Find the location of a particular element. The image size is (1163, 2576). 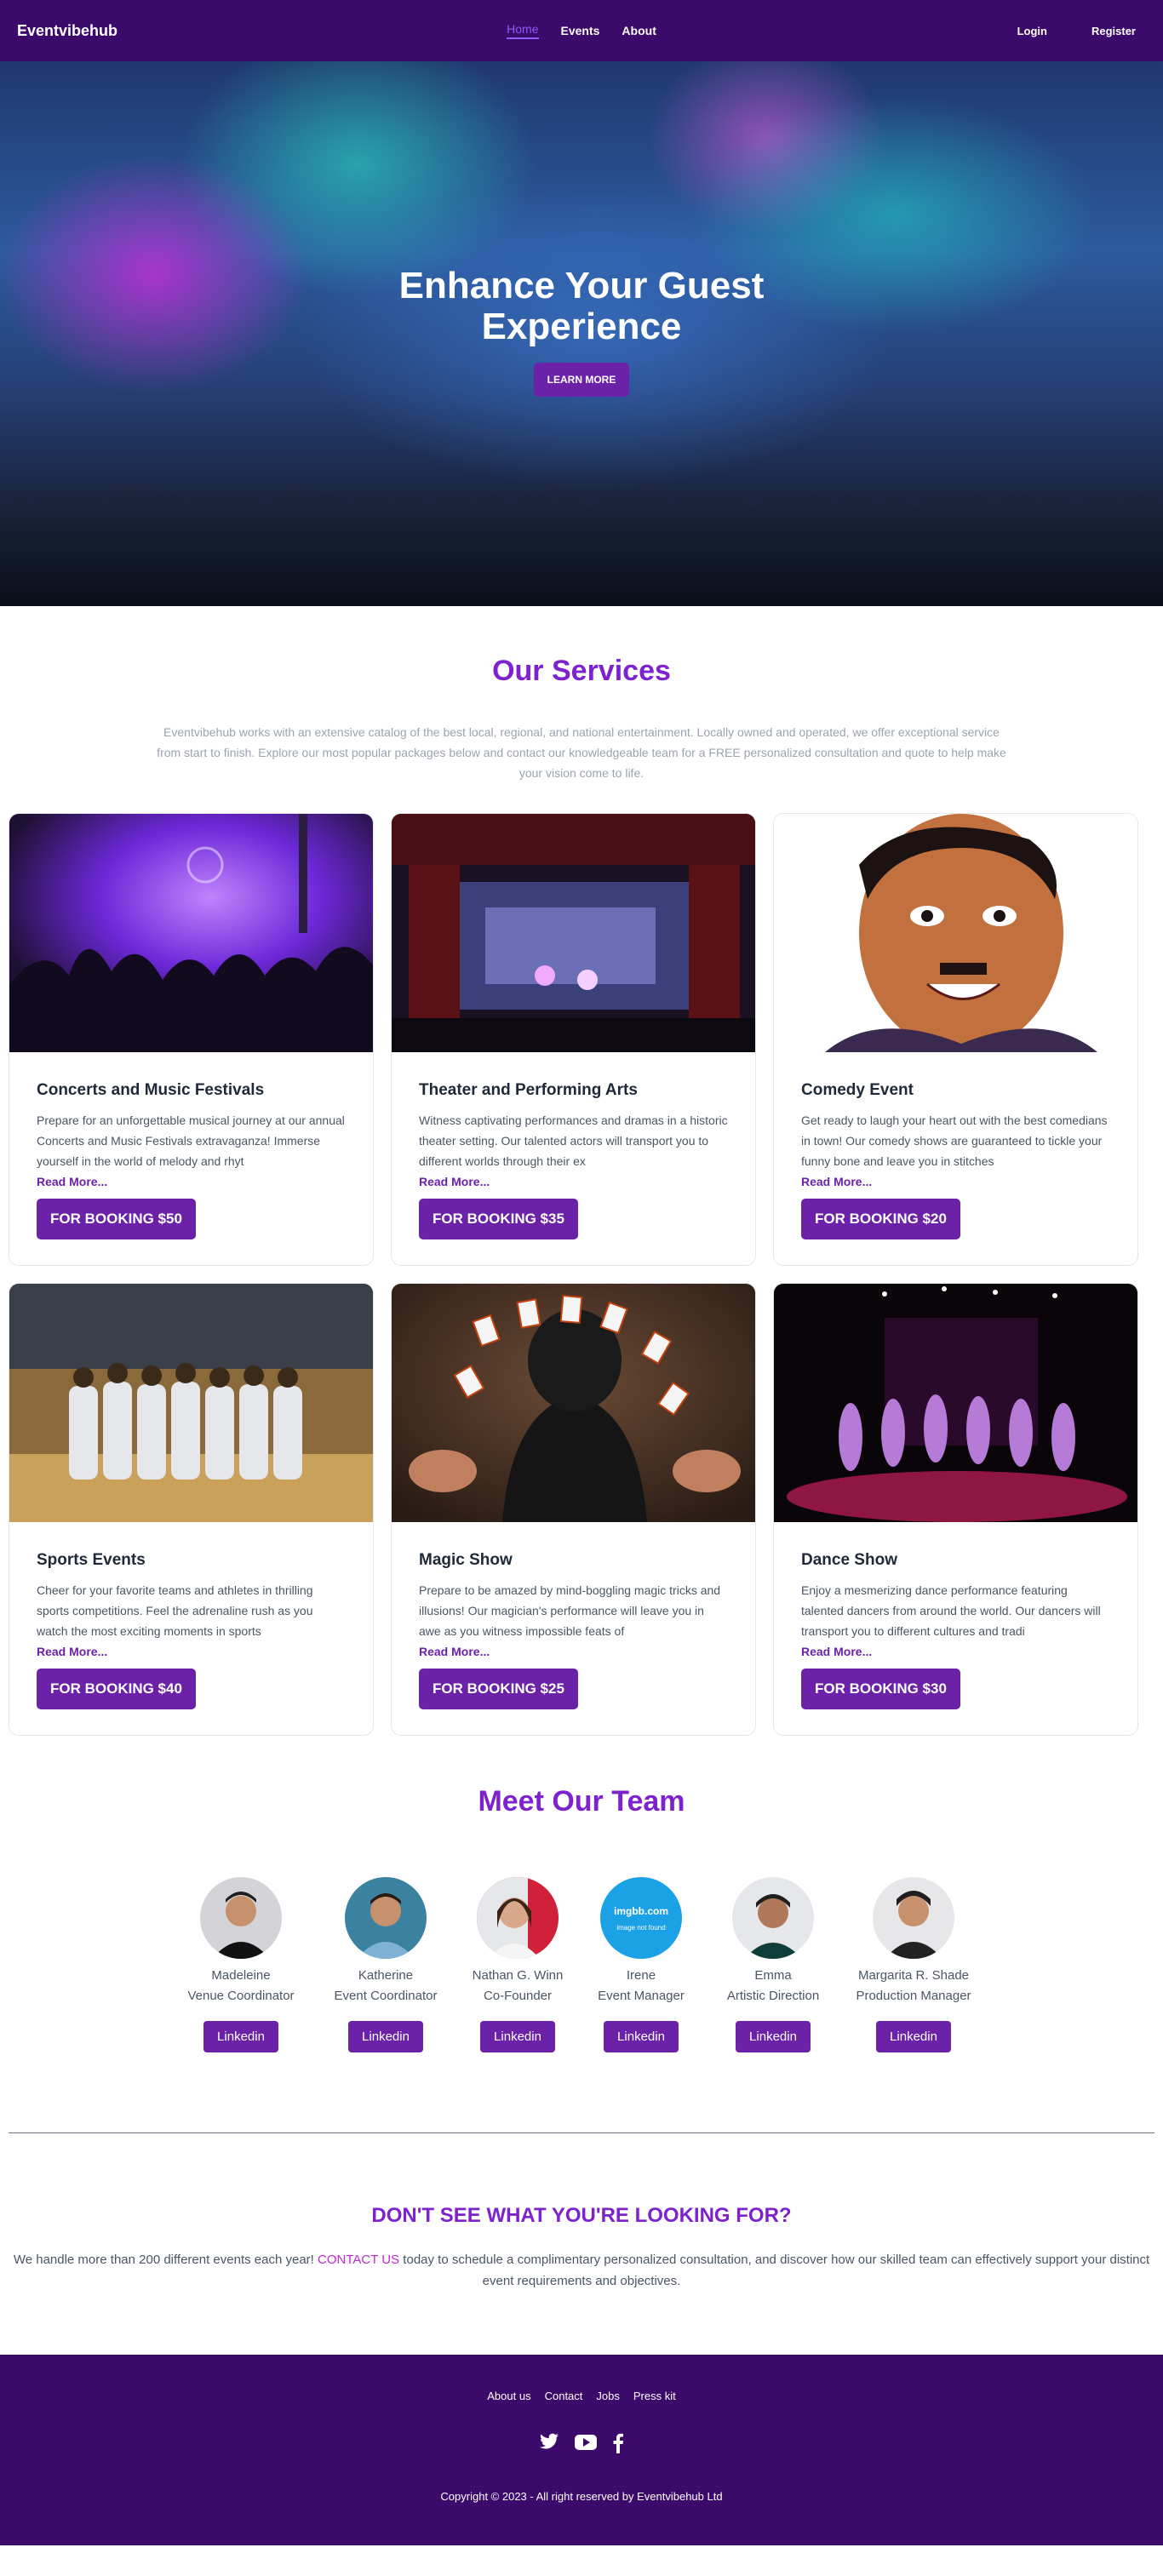

hero-content: Enhance Your Guest Experience LEARN MORE is located at coordinates (581, 331).